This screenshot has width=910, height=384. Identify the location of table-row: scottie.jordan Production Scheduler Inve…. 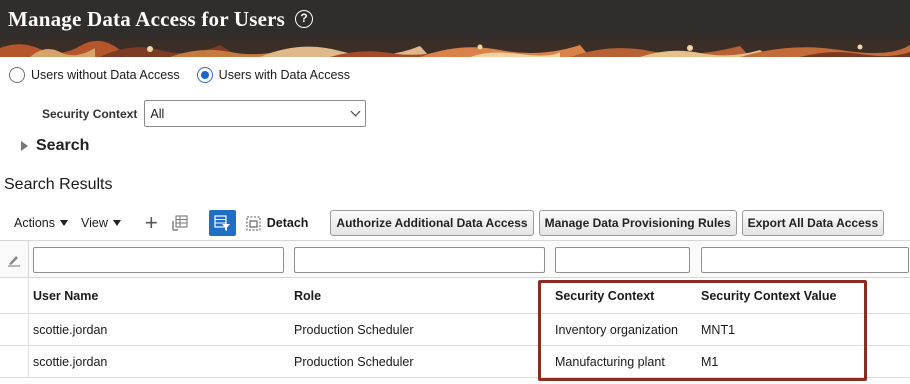
(455, 330).